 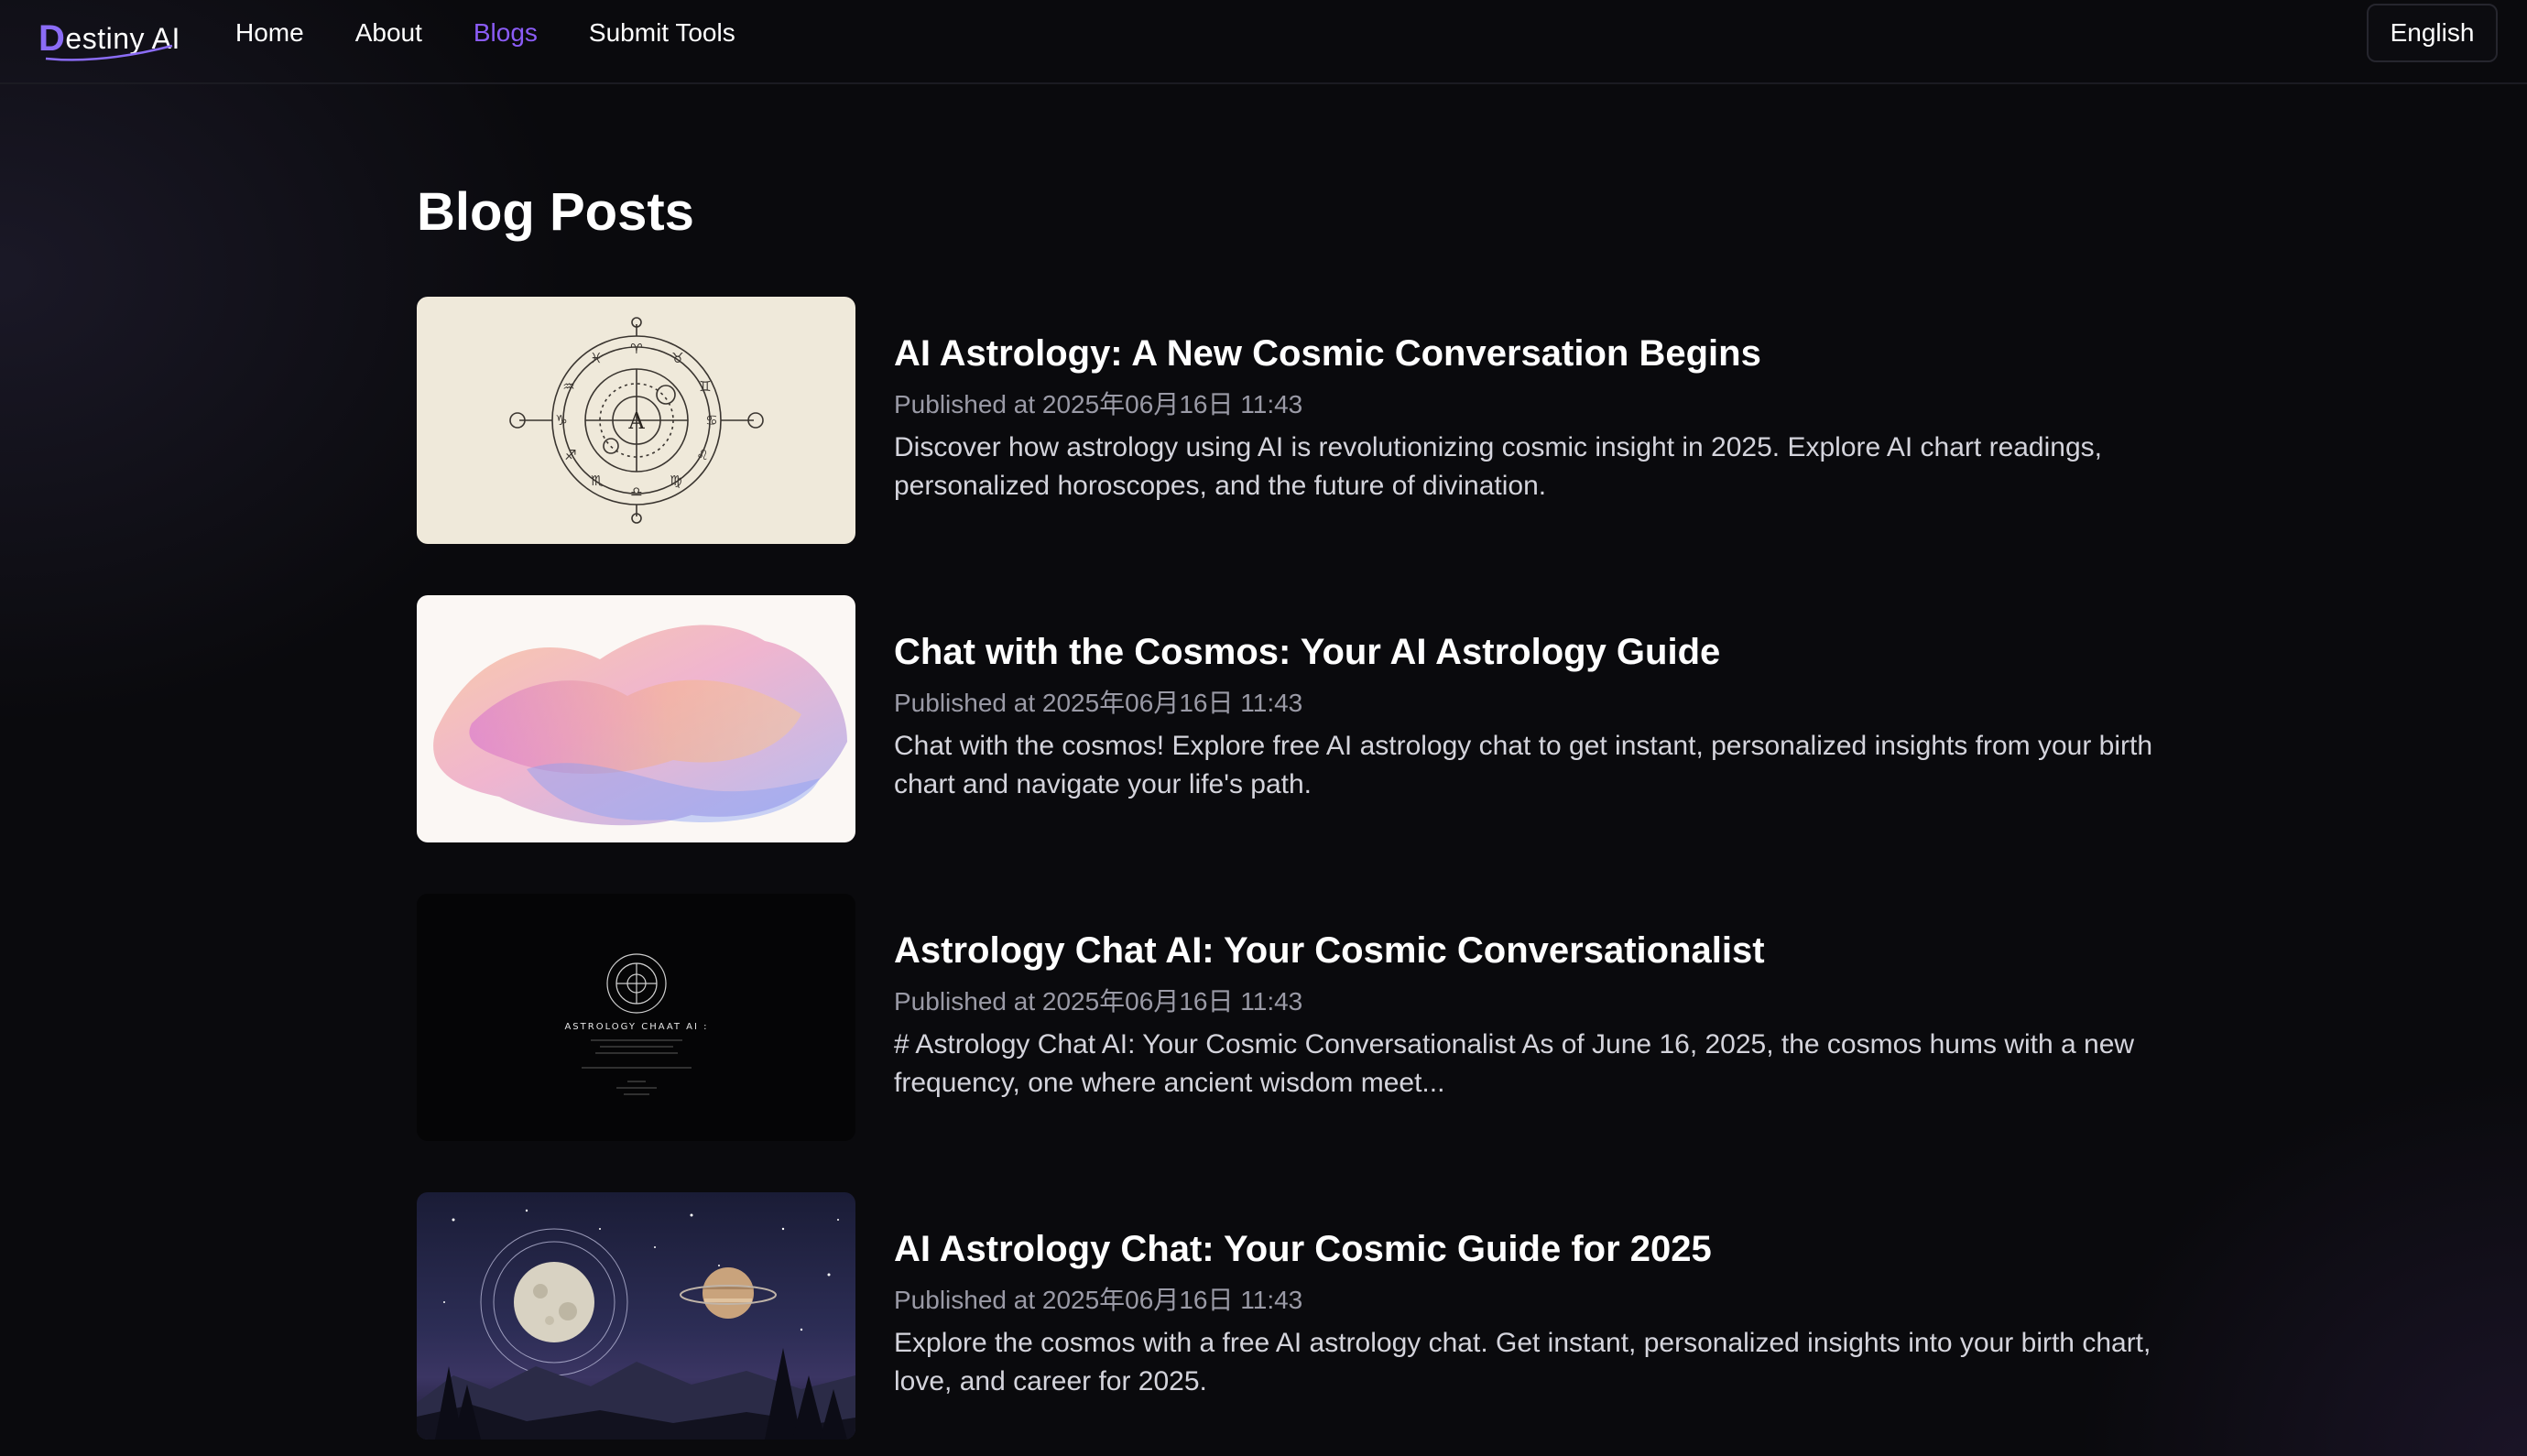 What do you see at coordinates (2432, 33) in the screenshot?
I see `language-selector: English` at bounding box center [2432, 33].